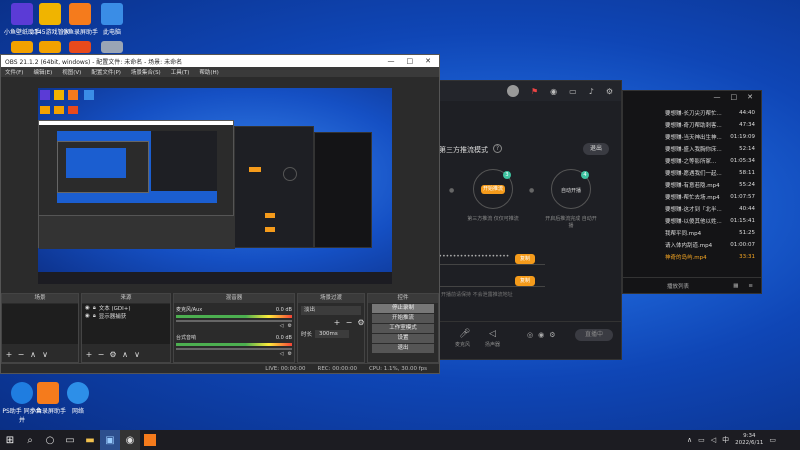  What do you see at coordinates (452, 190) in the screenshot?
I see `arrow-icon: ●` at bounding box center [452, 190].